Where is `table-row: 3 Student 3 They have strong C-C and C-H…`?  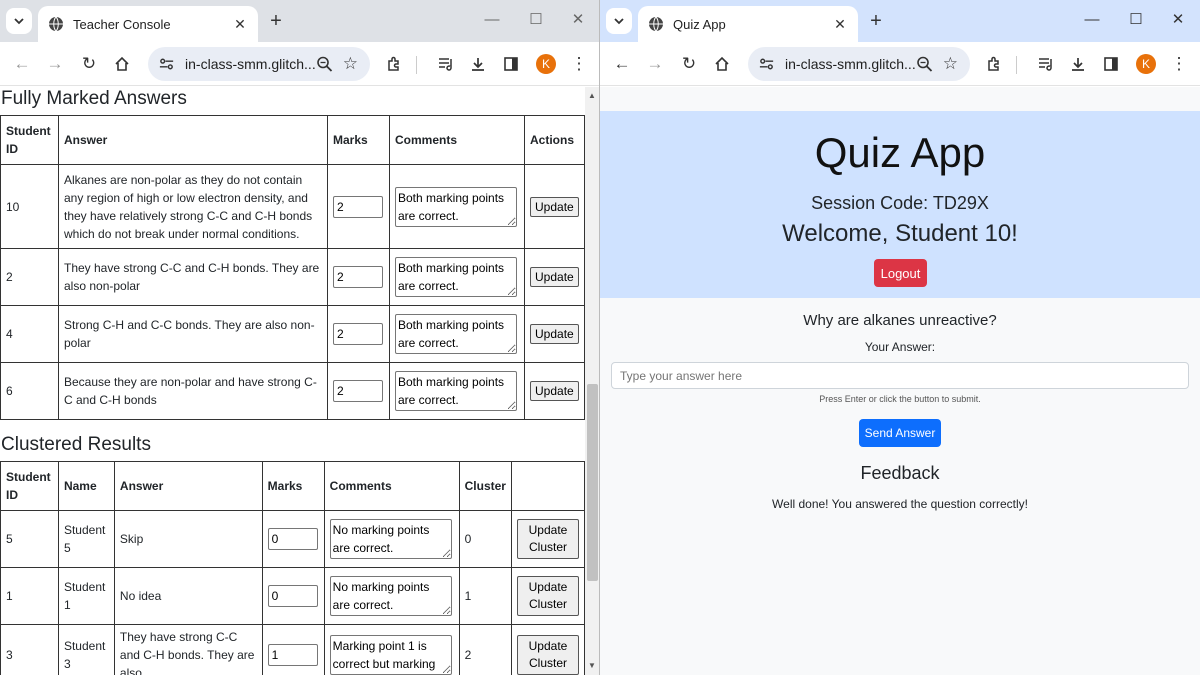 table-row: 3 Student 3 They have strong C-C and C-H… is located at coordinates (292, 649).